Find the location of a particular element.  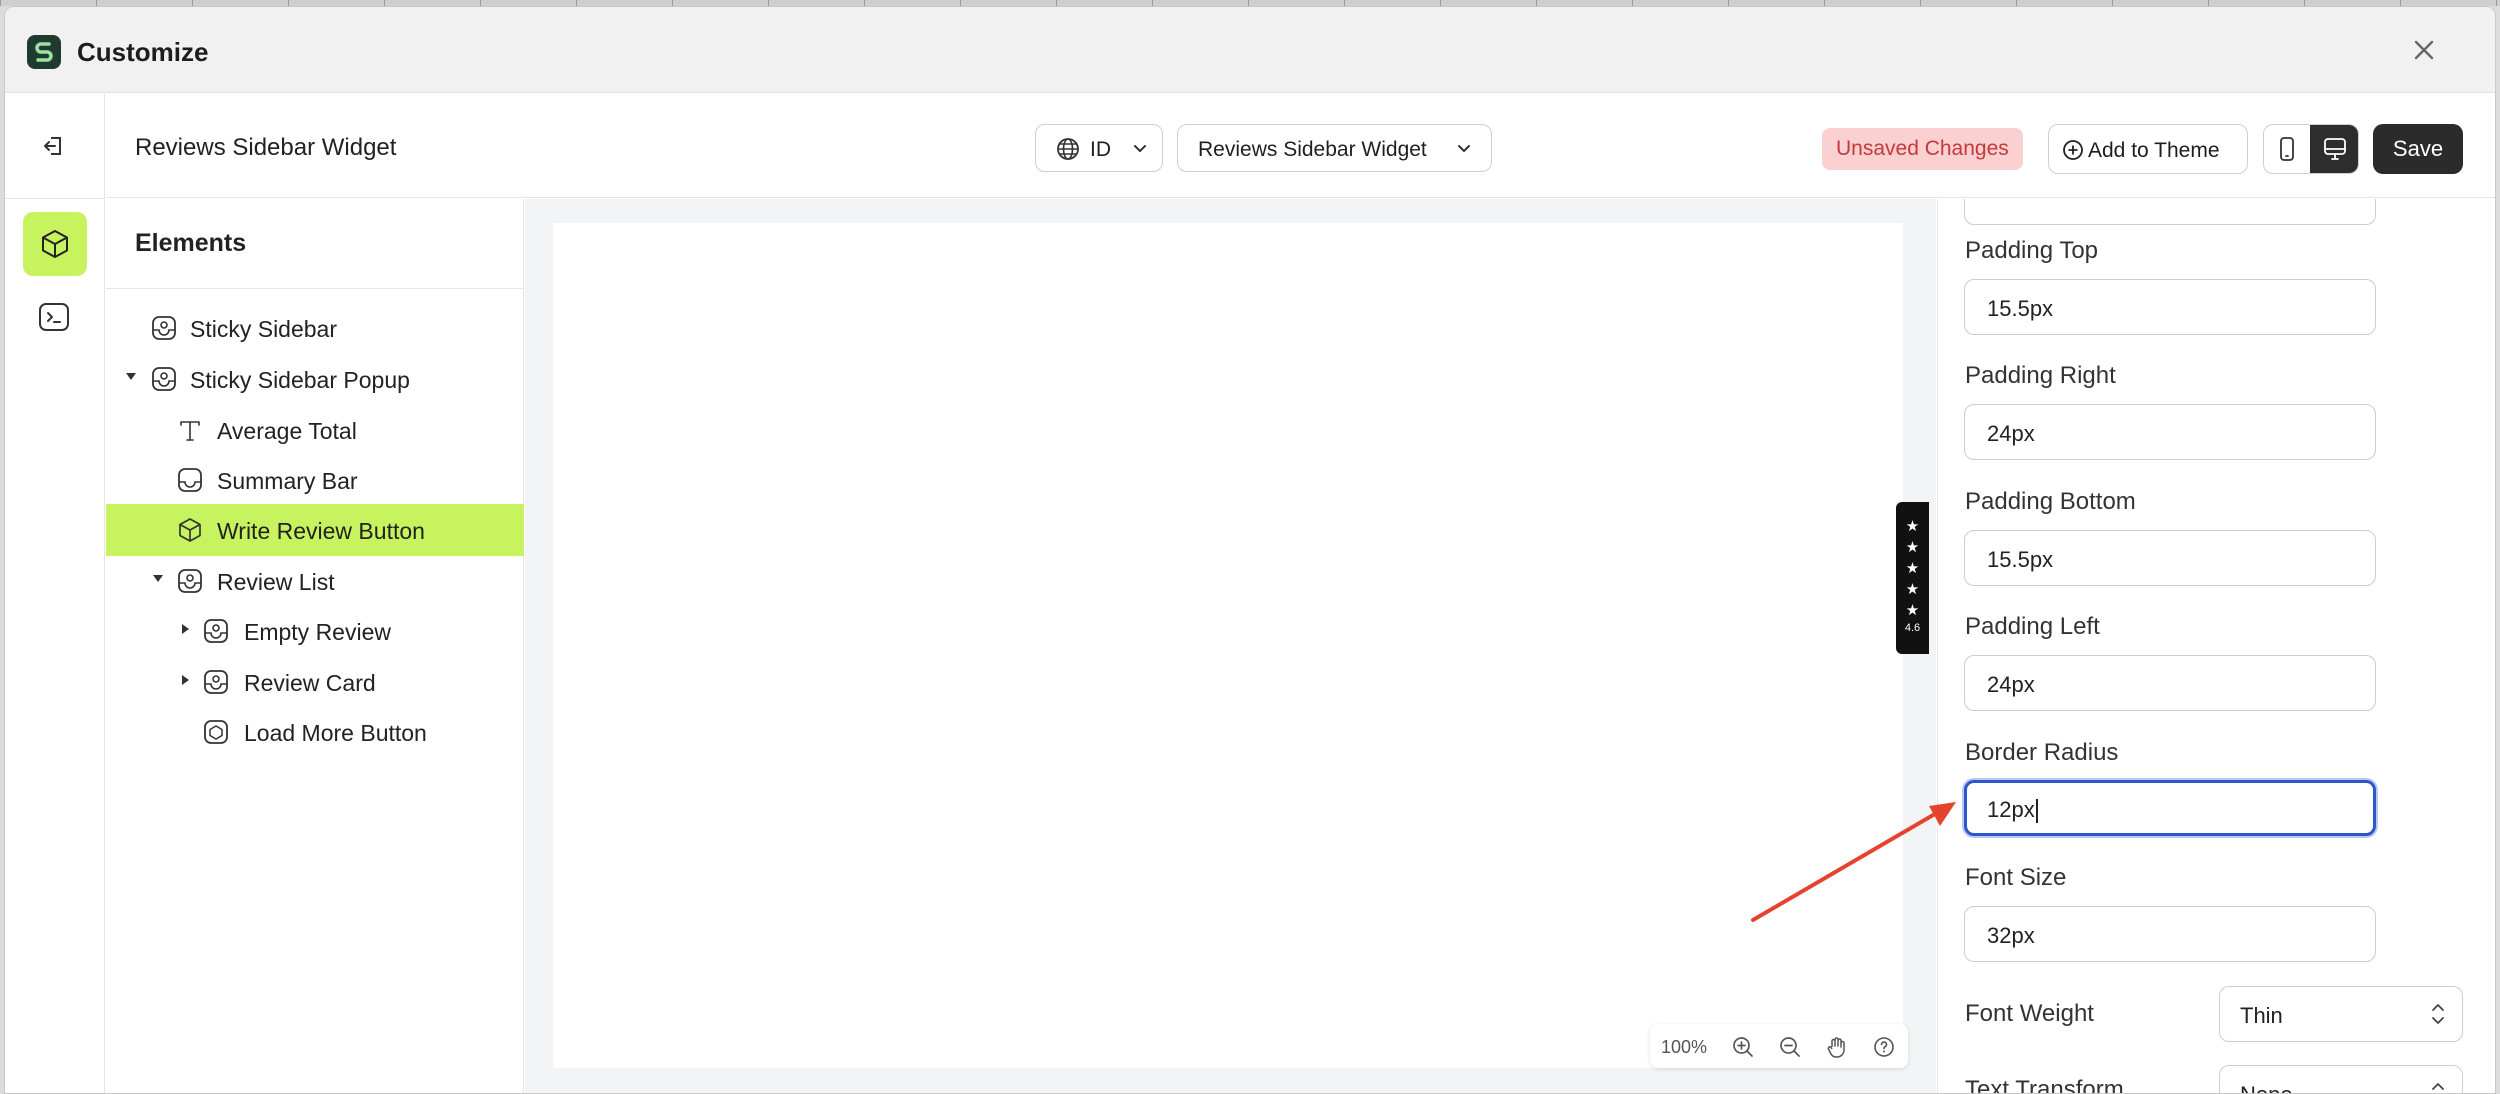

tree-item-summary-bar: Summary Bar is located at coordinates (315, 480).